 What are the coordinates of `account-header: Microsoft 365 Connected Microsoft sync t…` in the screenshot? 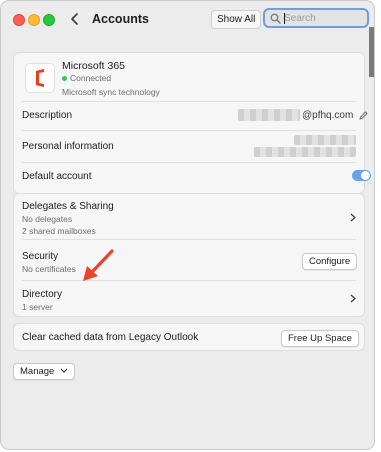 It's located at (189, 77).